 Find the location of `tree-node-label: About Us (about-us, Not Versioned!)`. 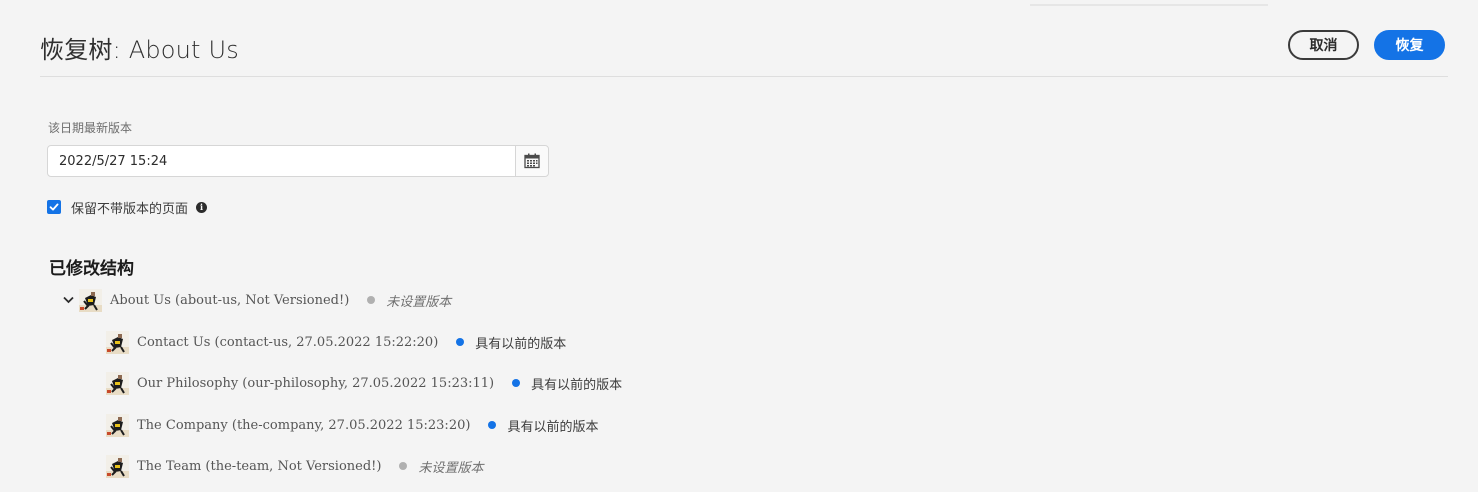

tree-node-label: About Us (about-us, Not Versioned!) is located at coordinates (229, 300).